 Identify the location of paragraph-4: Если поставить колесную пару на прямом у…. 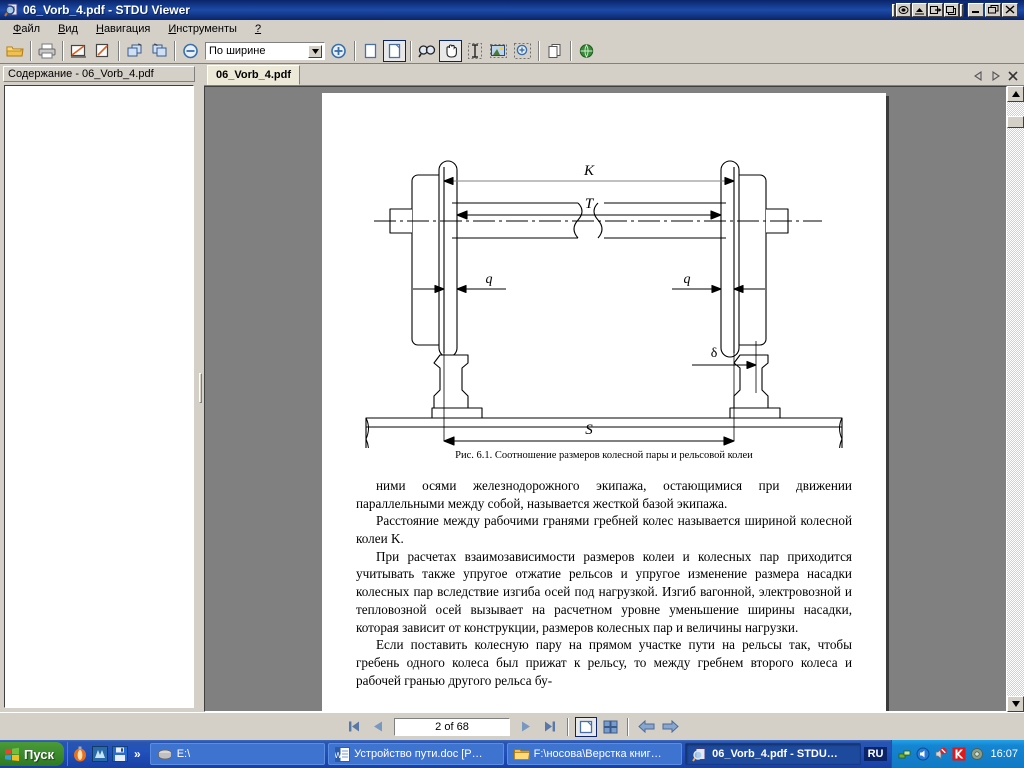
(604, 662).